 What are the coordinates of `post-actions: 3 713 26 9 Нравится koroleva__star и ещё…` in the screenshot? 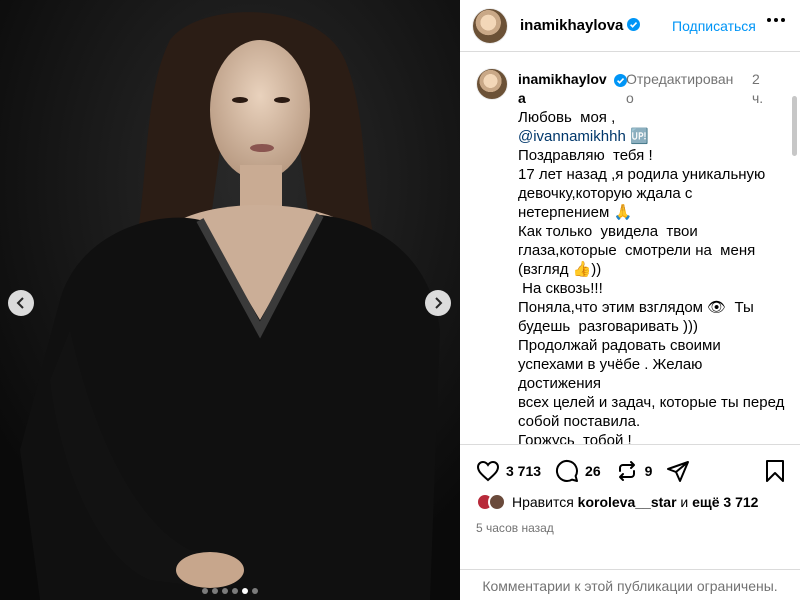 It's located at (630, 522).